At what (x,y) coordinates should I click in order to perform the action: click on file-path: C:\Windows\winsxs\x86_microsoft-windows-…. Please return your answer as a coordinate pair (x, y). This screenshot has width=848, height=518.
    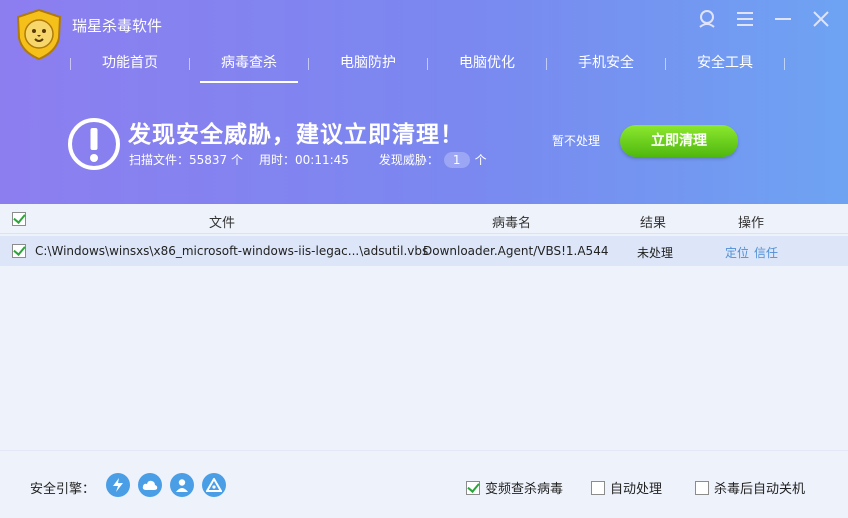
    Looking at the image, I should click on (232, 251).